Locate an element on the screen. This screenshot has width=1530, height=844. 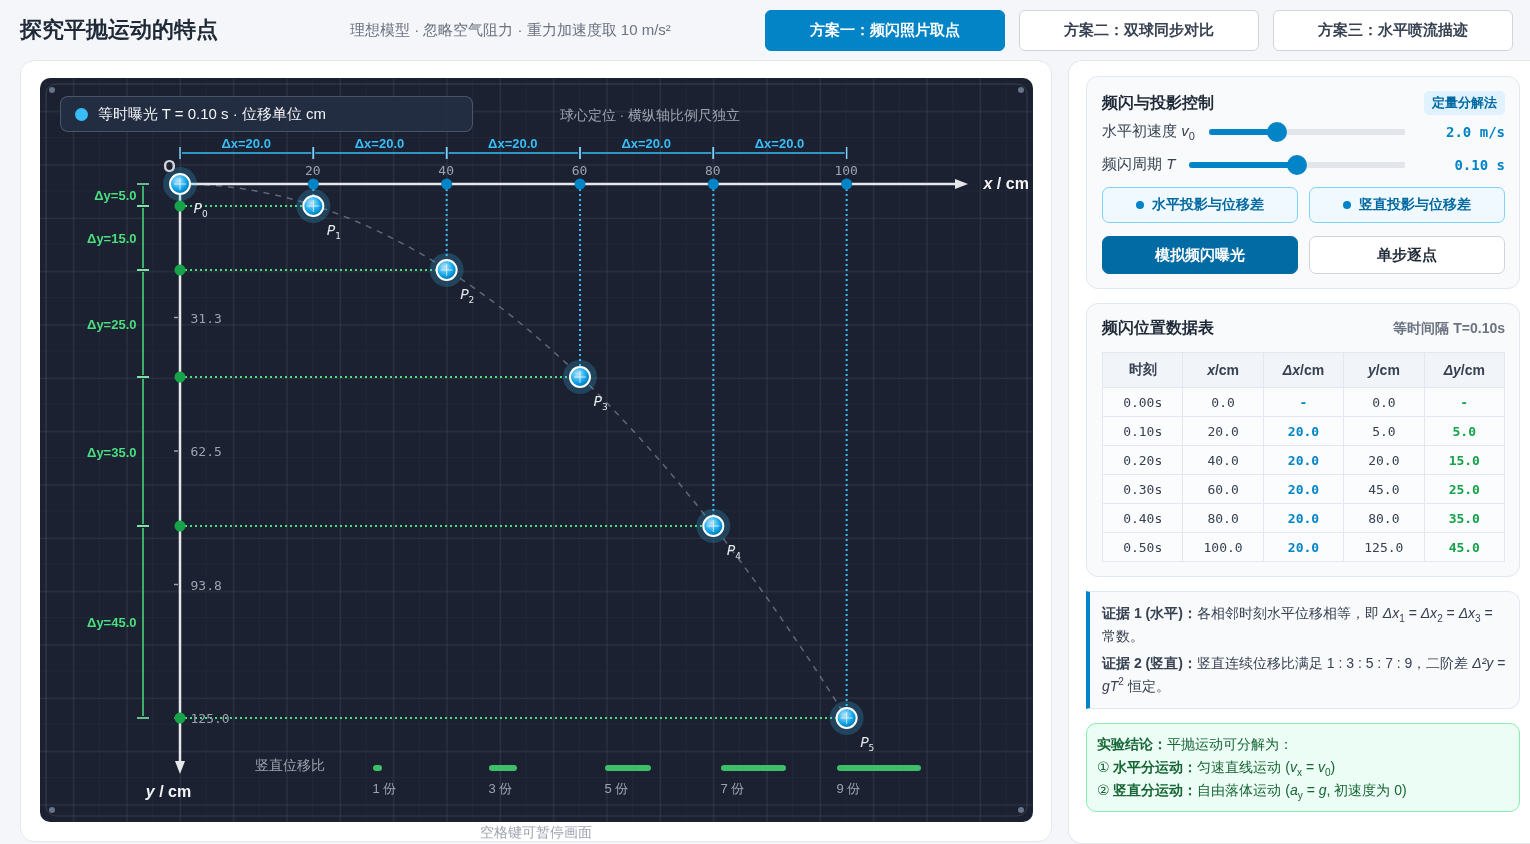
evidence-text: 证据 1 (水平)：各相邻时刻水平位移相等，即 Δx$_{1}$ = Δx$_{2}$ = Δx$_{3}$ = 常数。 is located at coordinates (1298, 625).